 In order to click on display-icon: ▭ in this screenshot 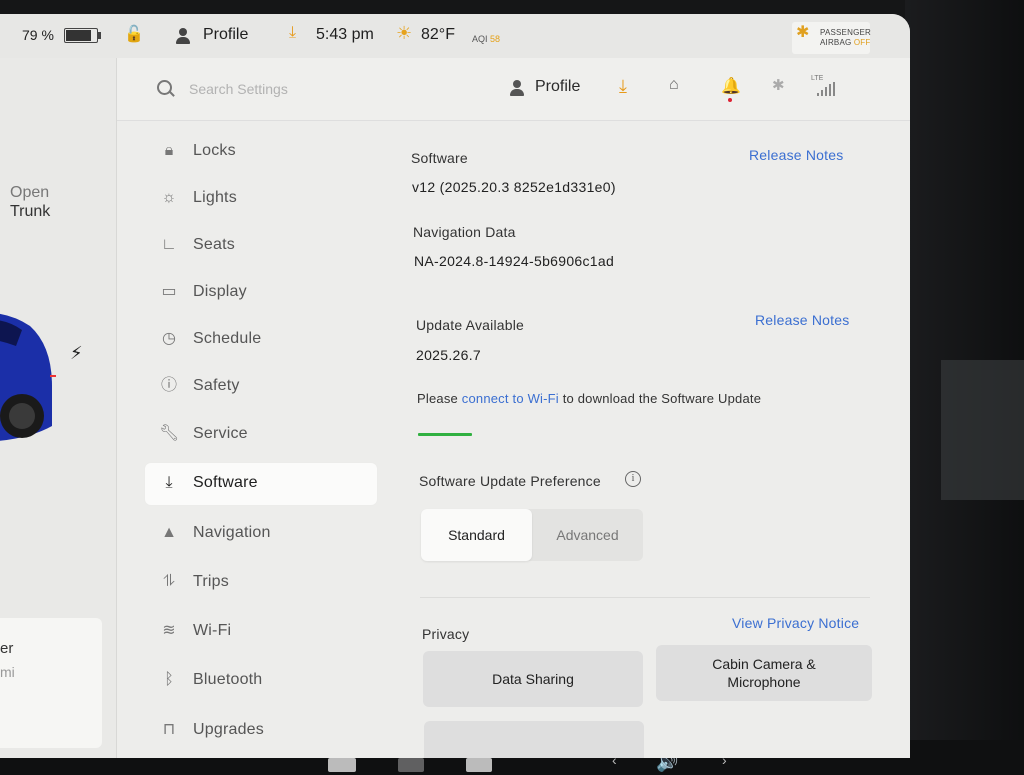, I will do `click(169, 291)`.